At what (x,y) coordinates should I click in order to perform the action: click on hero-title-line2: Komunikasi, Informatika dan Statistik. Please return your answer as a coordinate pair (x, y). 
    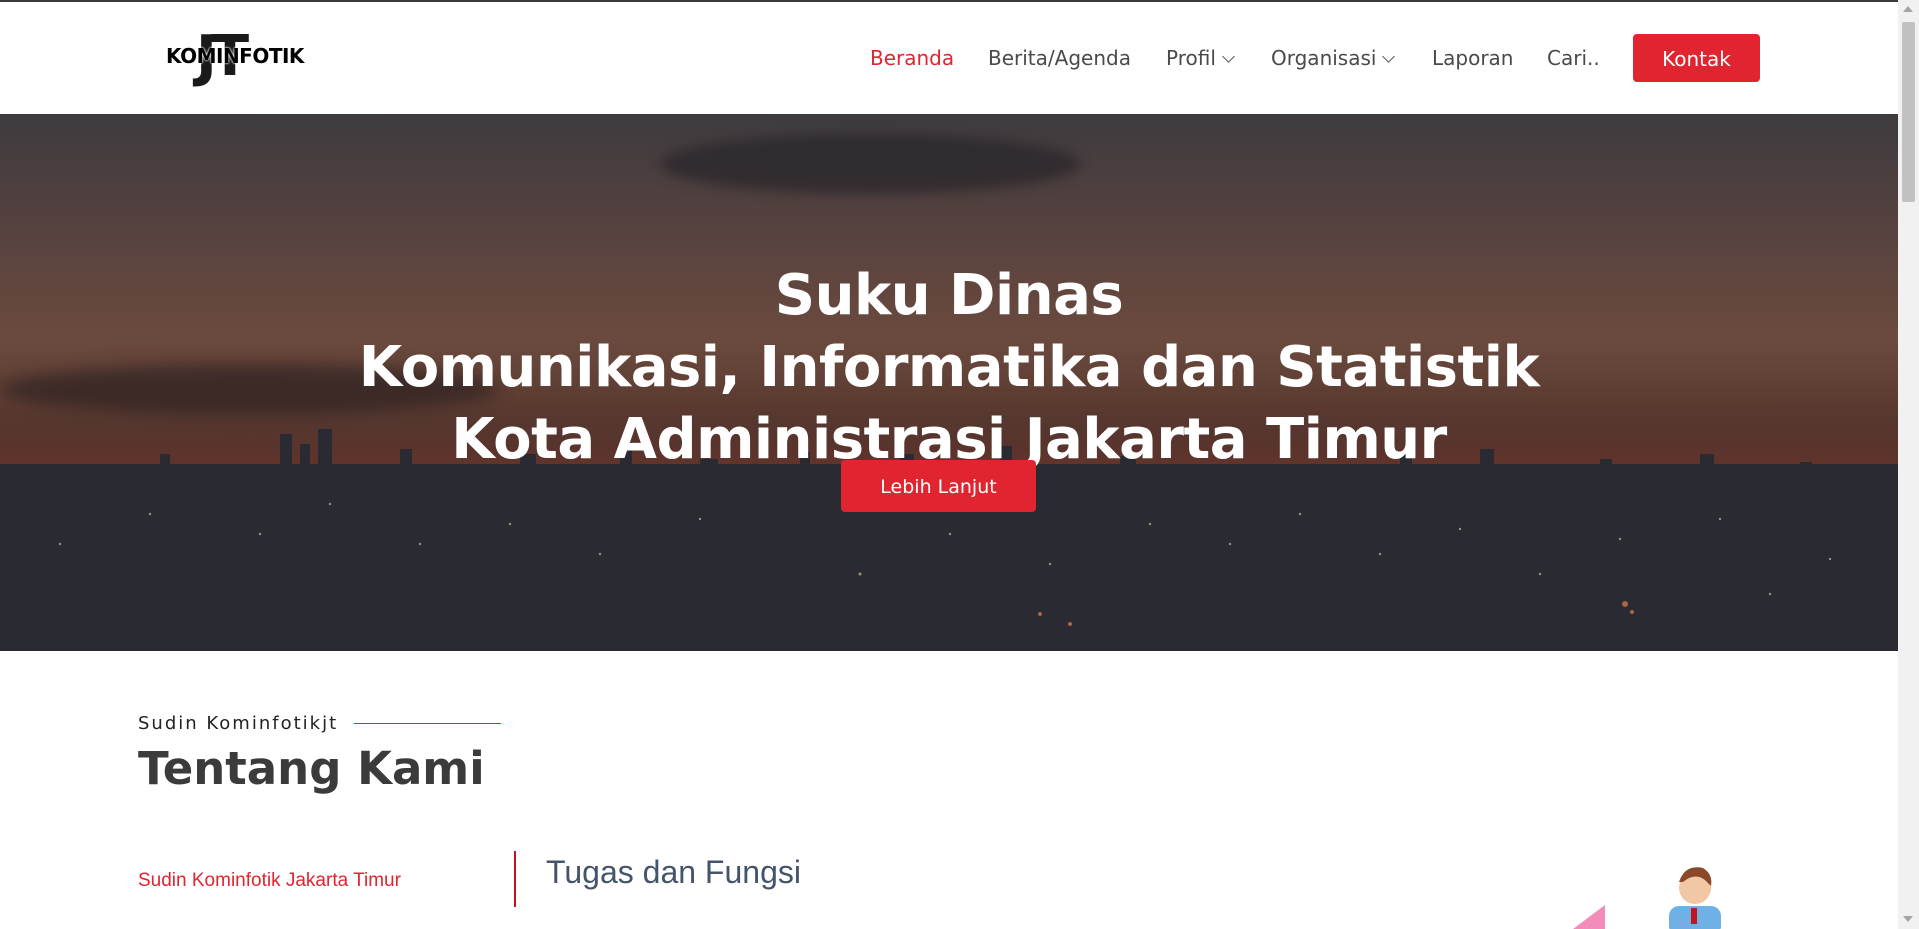
    Looking at the image, I should click on (949, 367).